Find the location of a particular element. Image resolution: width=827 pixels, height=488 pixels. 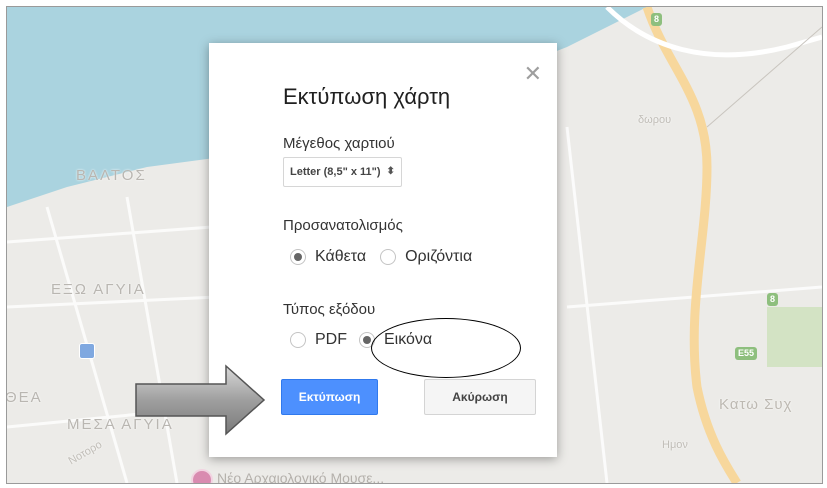

close-icon: ✕ is located at coordinates (533, 74).